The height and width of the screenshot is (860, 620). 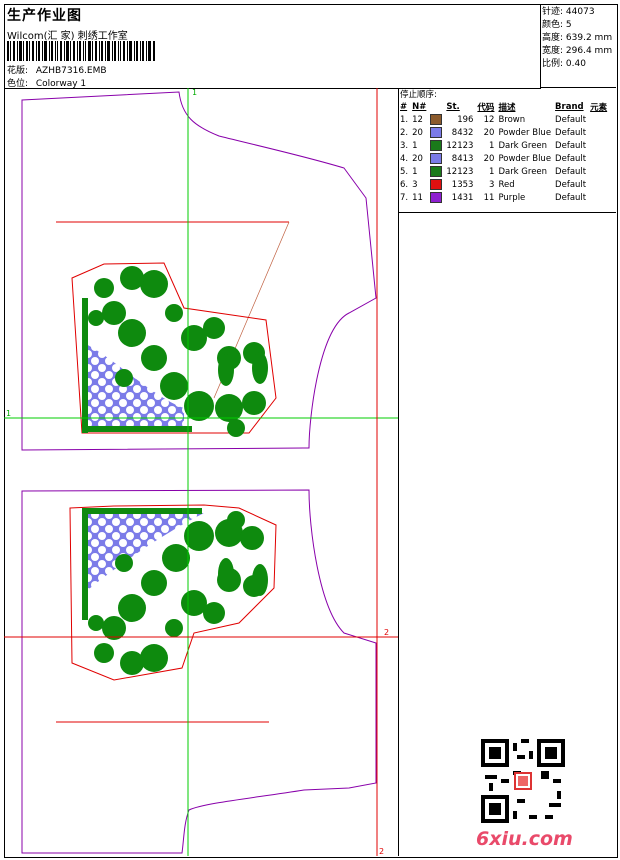 I want to click on design-file-value: AZHB7316.EMB, so click(x=71, y=71).